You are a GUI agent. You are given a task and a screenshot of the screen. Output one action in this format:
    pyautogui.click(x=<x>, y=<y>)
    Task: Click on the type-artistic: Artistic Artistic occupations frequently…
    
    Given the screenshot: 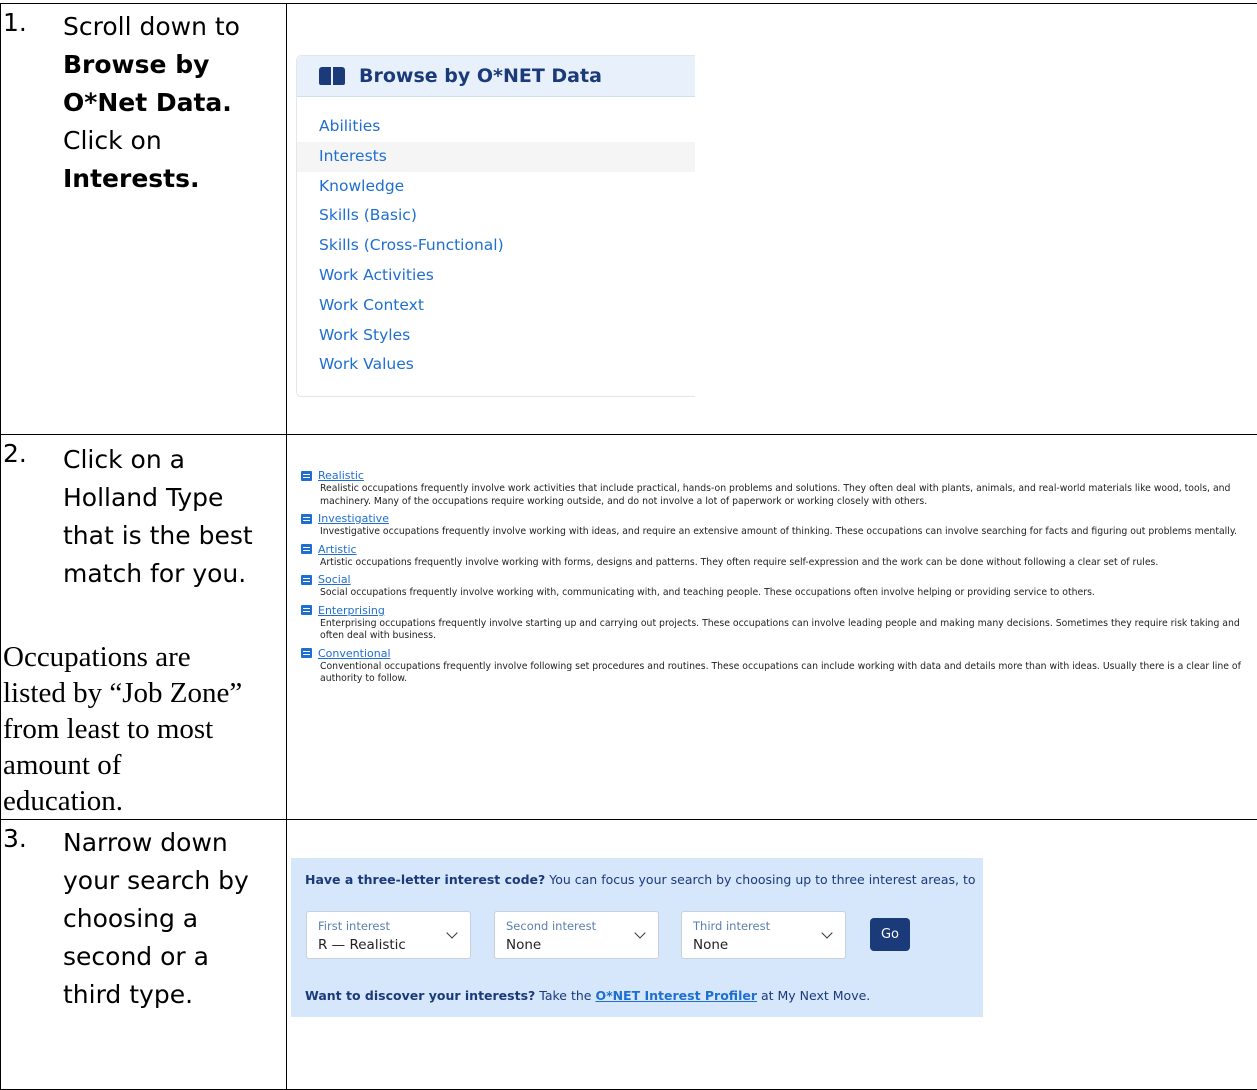 What is the action you would take?
    pyautogui.click(x=779, y=556)
    